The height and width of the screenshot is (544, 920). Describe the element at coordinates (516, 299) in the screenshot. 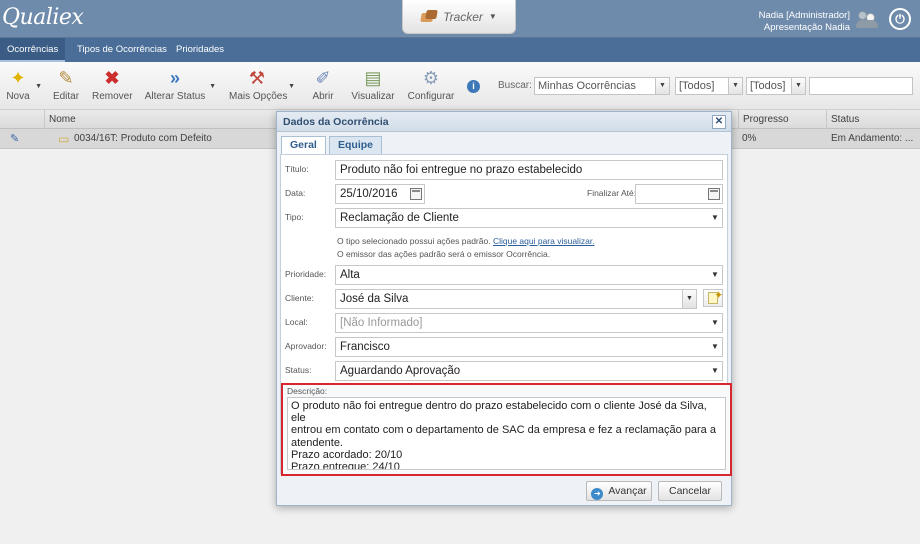

I see `client-select: José da Silva ▼` at that location.